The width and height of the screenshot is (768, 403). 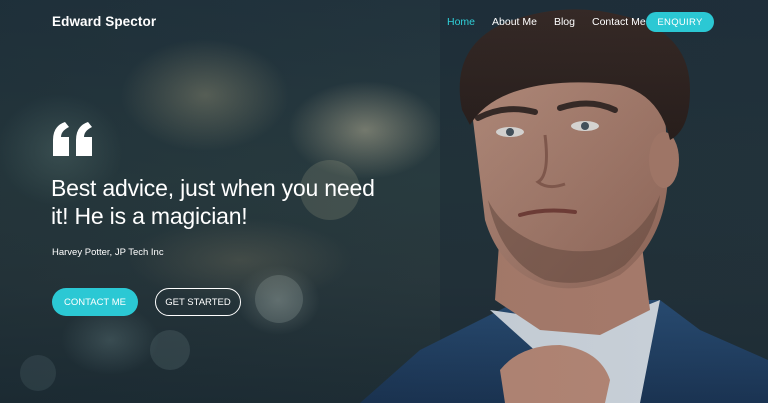 I want to click on site-brand: Edward Spector, so click(x=104, y=21).